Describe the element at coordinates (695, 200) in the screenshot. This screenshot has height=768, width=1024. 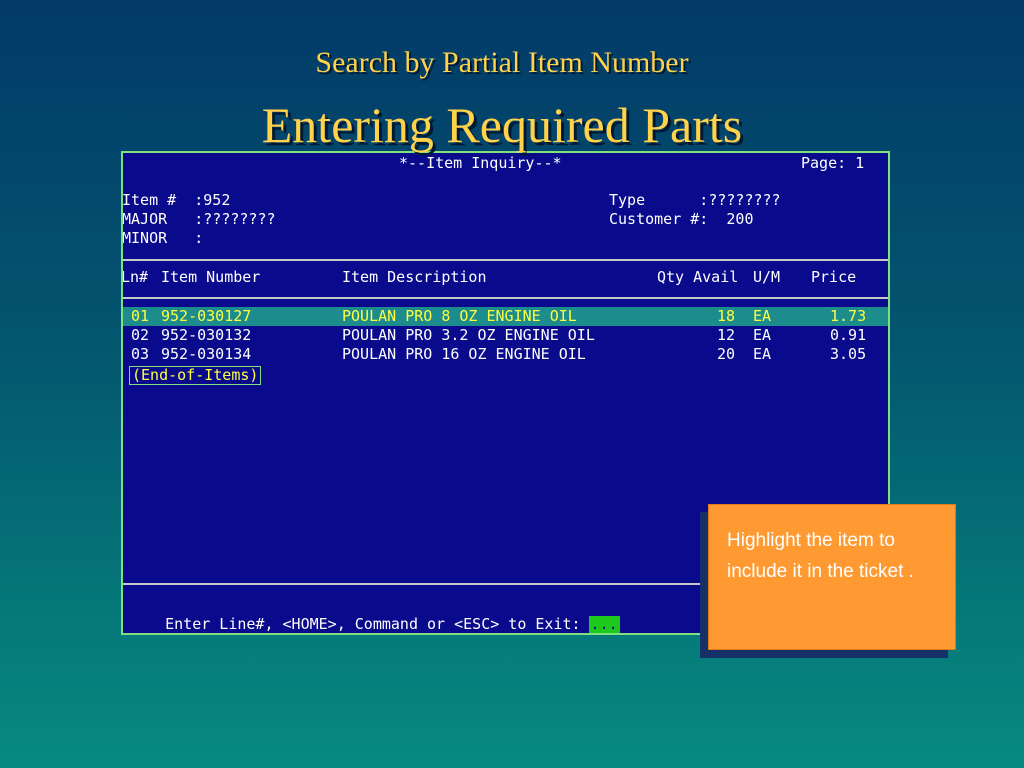
I see `type-field: Type :????????` at that location.